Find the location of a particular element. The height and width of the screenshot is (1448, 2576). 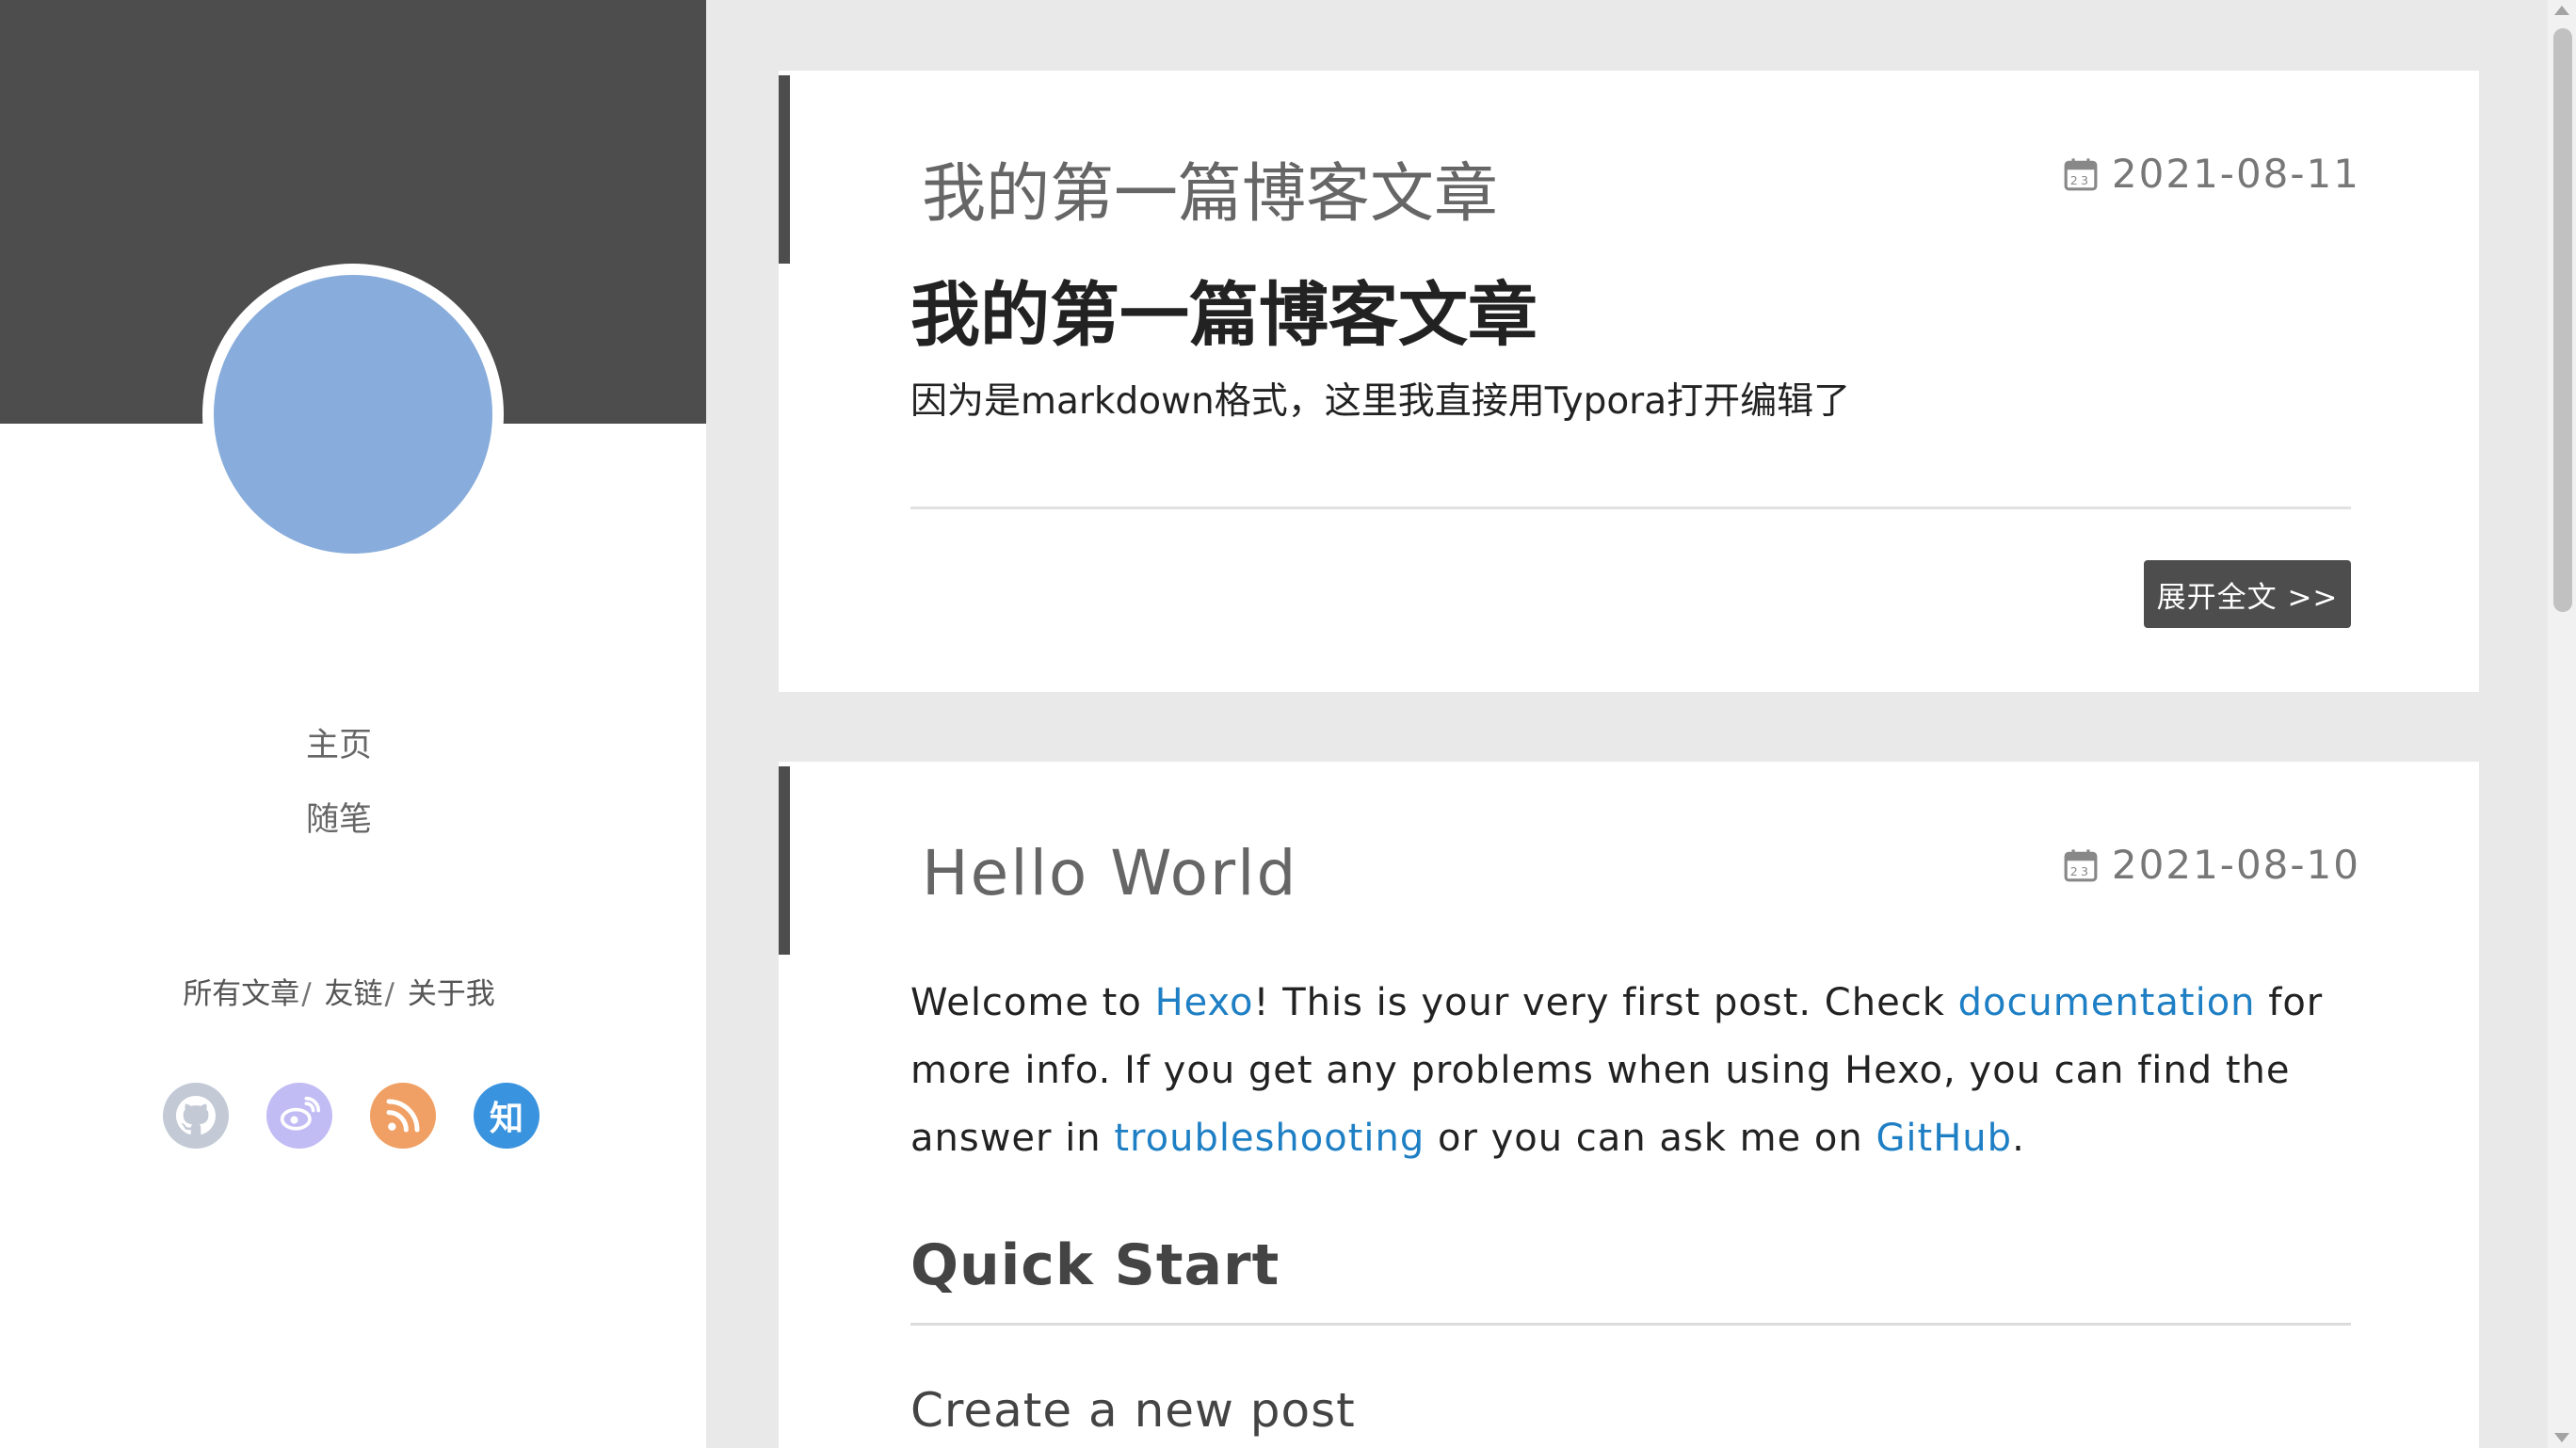

social-links: 知 is located at coordinates (351, 1116).